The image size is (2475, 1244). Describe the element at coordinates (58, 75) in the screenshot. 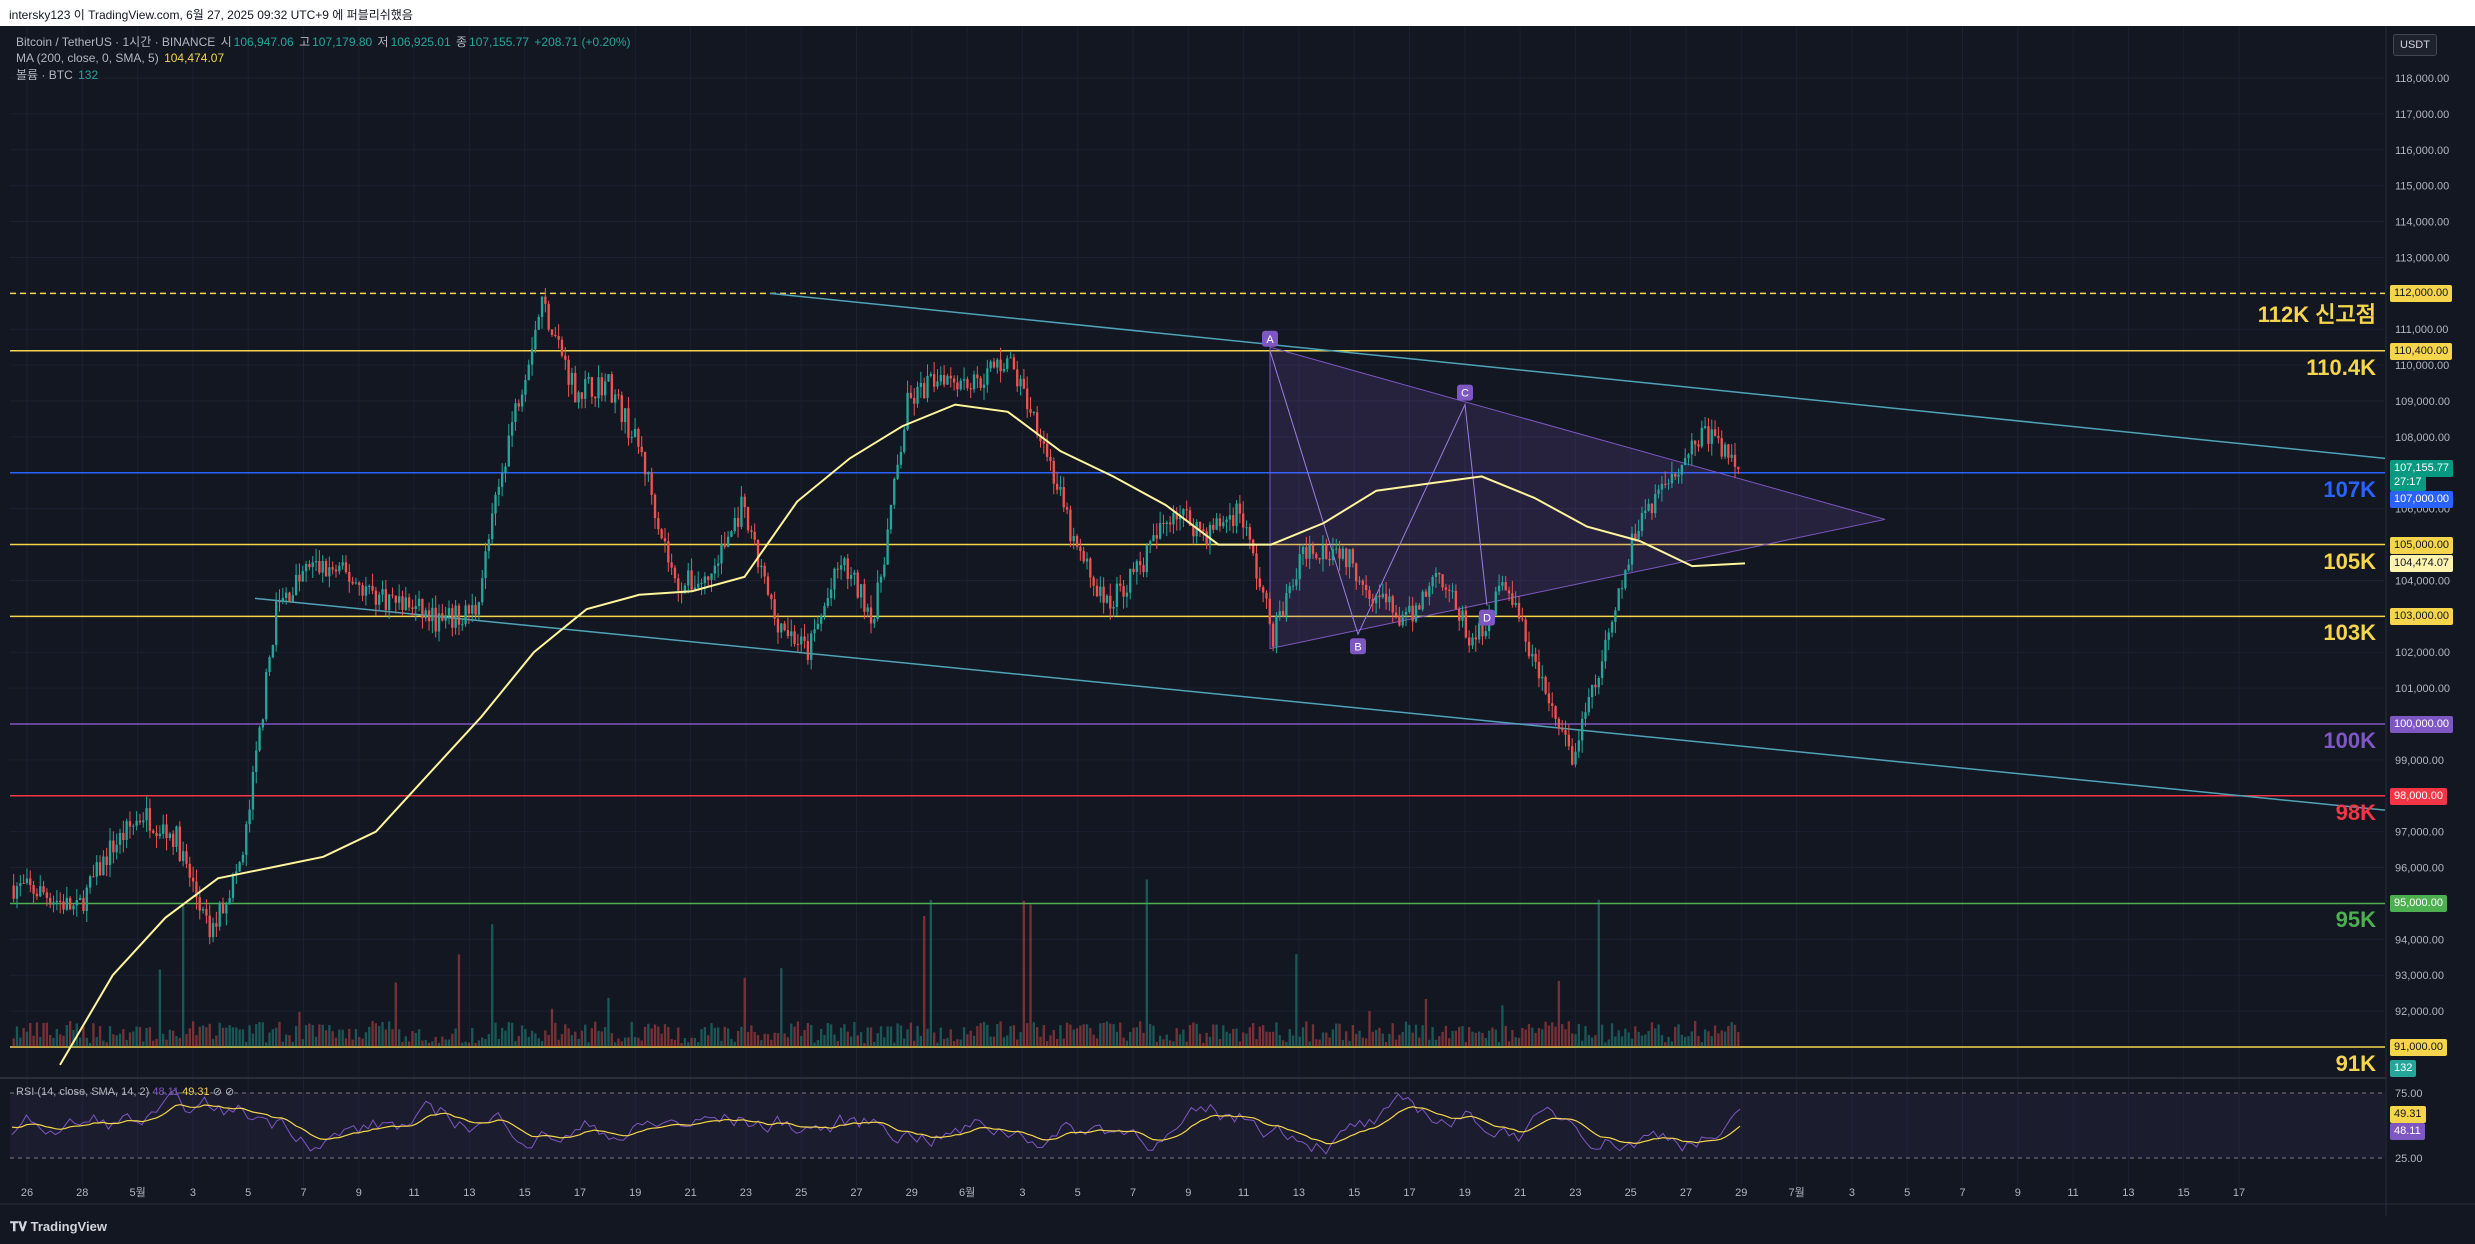

I see `volume-legend: 볼륨 · BTC 132` at that location.